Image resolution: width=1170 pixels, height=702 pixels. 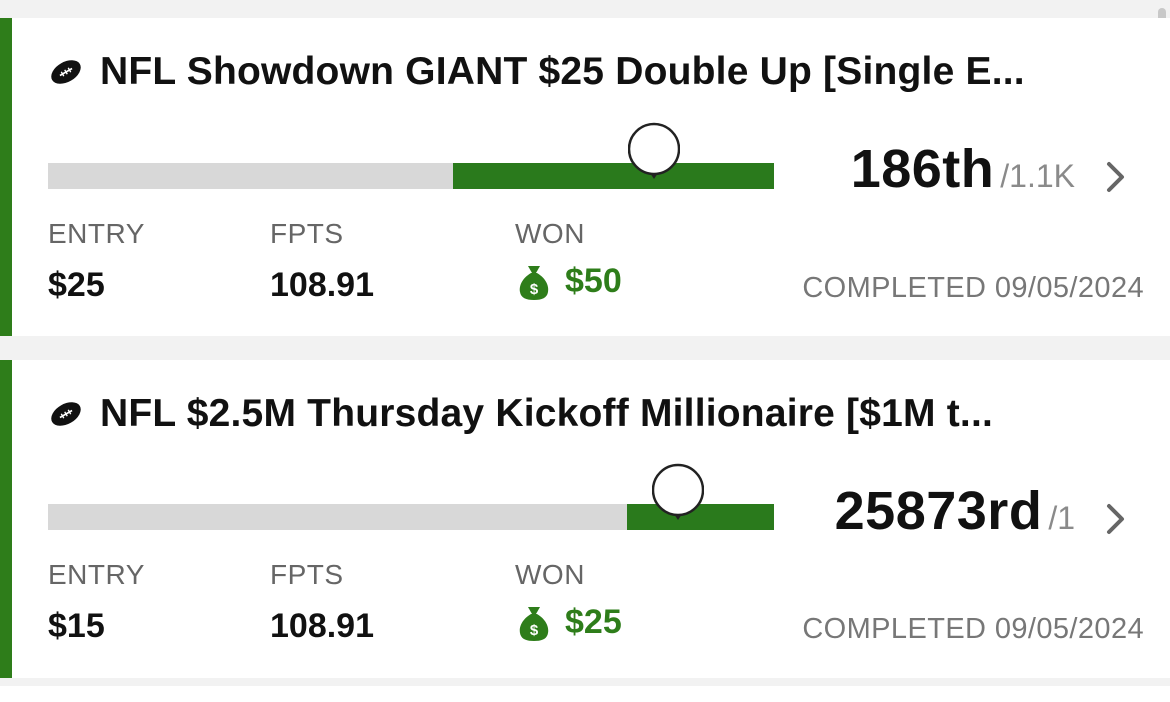 What do you see at coordinates (938, 511) in the screenshot?
I see `rank-place: 25873rd` at bounding box center [938, 511].